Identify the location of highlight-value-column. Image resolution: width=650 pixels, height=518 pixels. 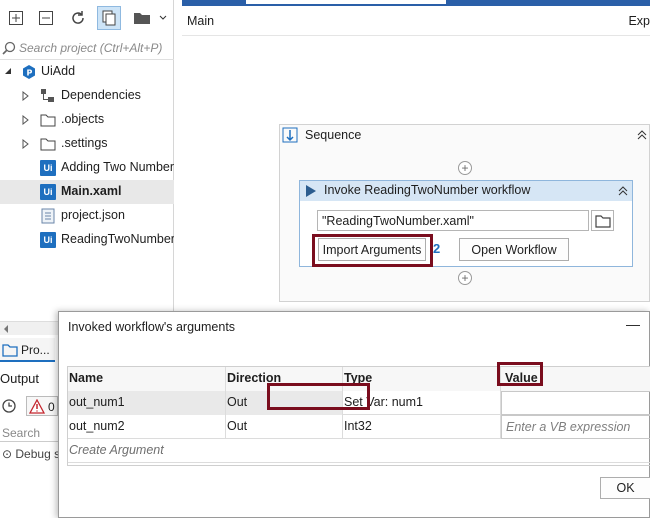
(520, 374).